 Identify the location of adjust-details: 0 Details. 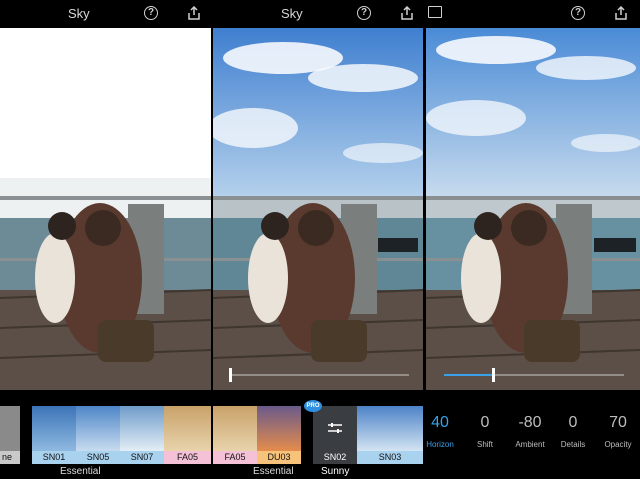
(573, 431).